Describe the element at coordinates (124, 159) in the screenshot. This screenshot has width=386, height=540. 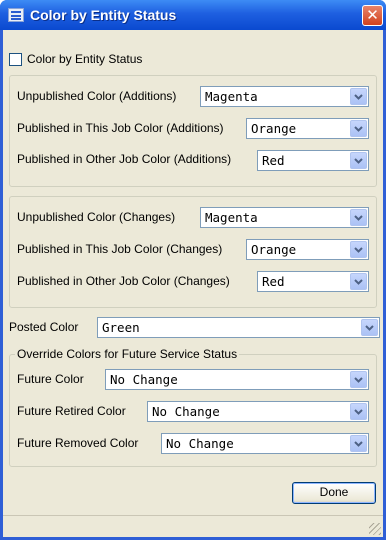
I see `published-other-job-additions-label: Published in Other Job Color (Additions)` at that location.